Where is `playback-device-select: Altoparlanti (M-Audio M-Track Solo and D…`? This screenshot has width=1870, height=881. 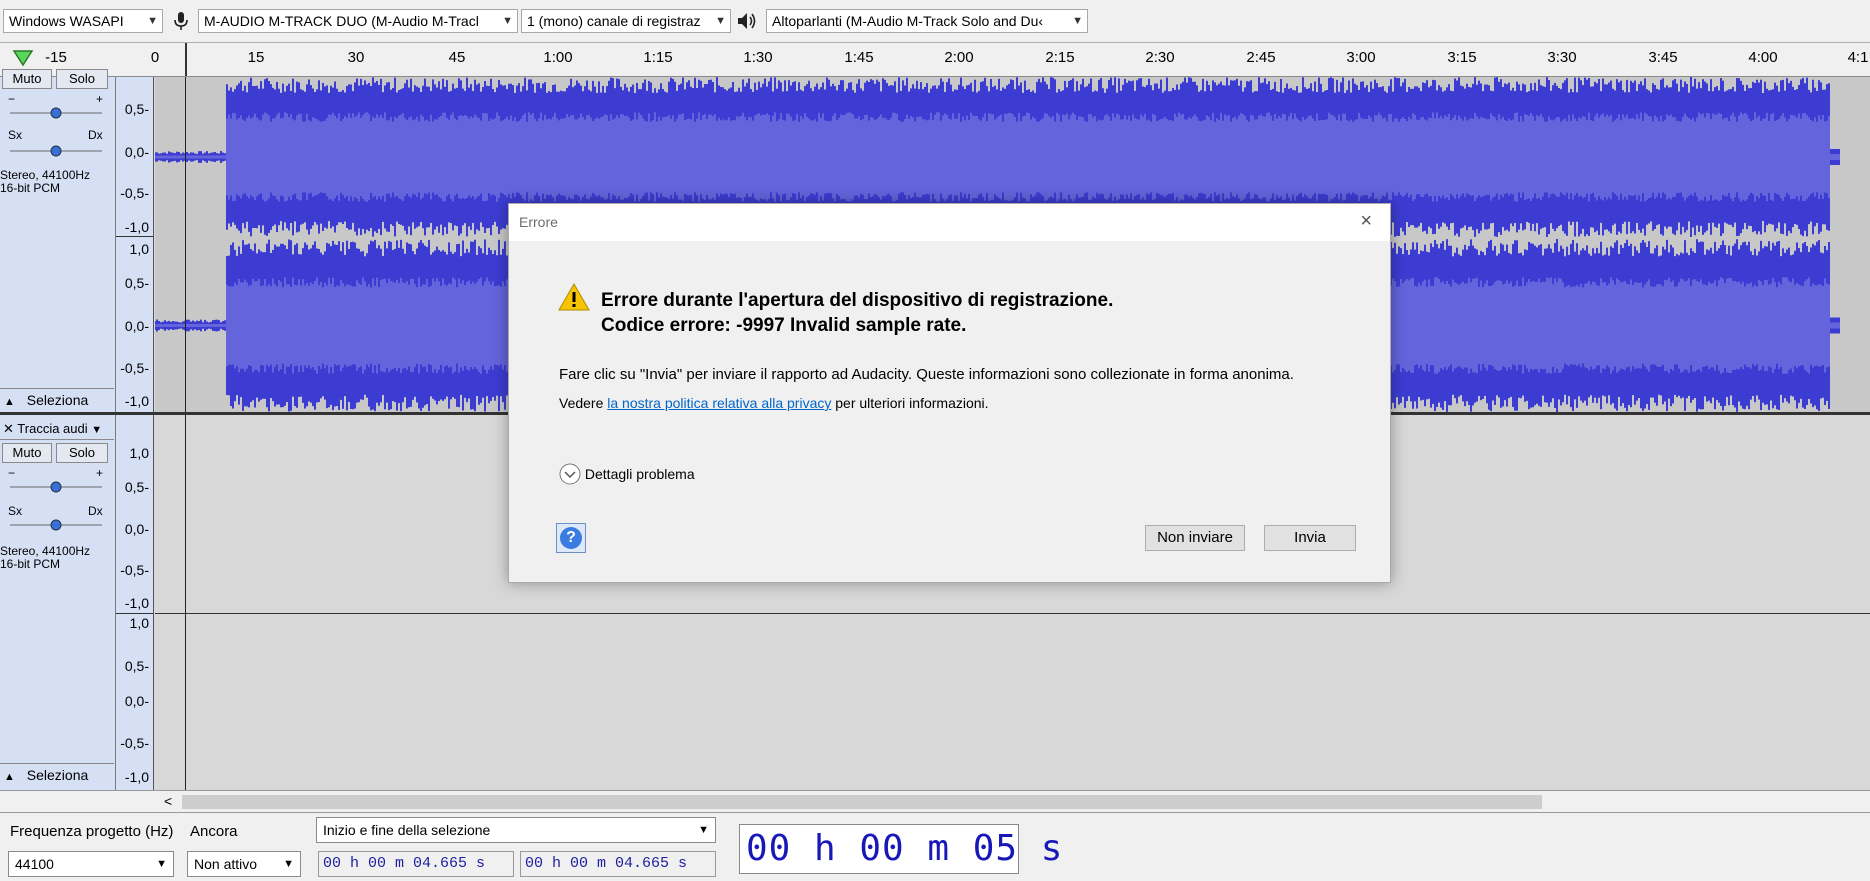 playback-device-select: Altoparlanti (M-Audio M-Track Solo and D… is located at coordinates (927, 21).